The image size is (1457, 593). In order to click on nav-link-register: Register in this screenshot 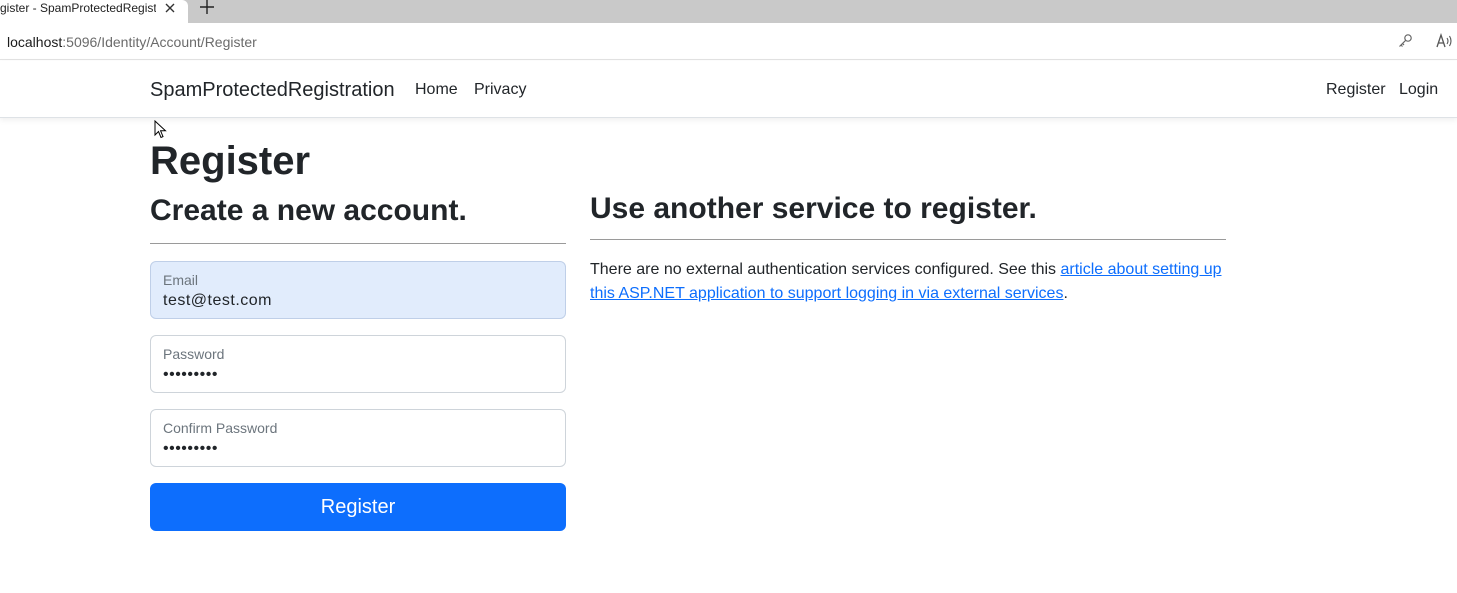, I will do `click(1356, 90)`.